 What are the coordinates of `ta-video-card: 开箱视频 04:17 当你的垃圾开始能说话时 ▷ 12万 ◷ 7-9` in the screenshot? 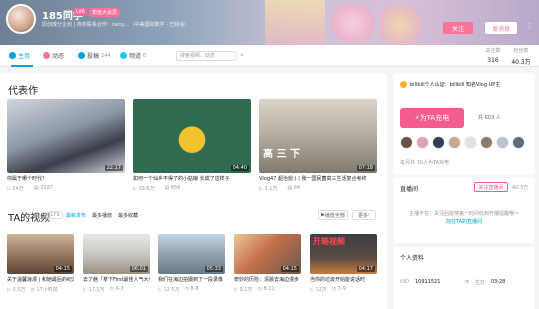 It's located at (343, 263).